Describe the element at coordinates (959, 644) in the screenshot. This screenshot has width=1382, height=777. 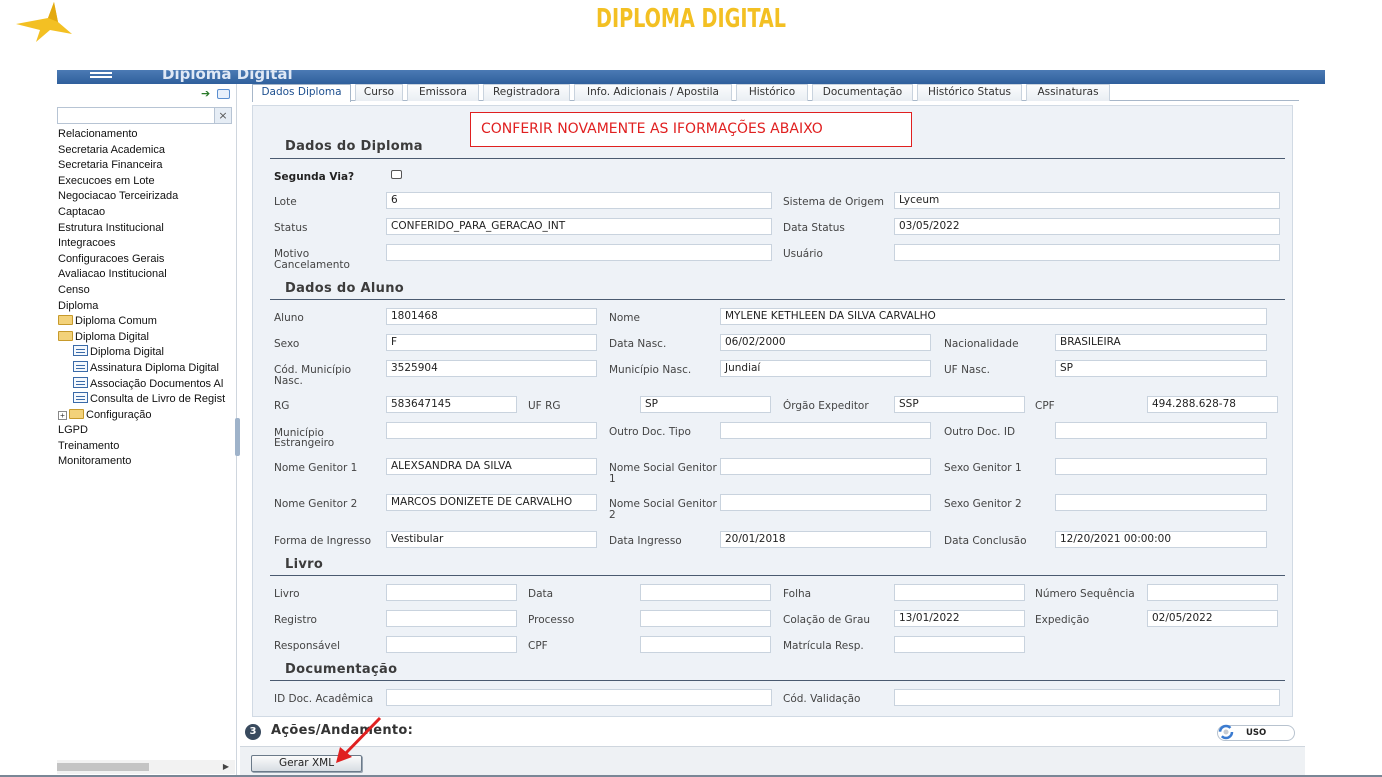
I see `matricula-resp-field` at that location.